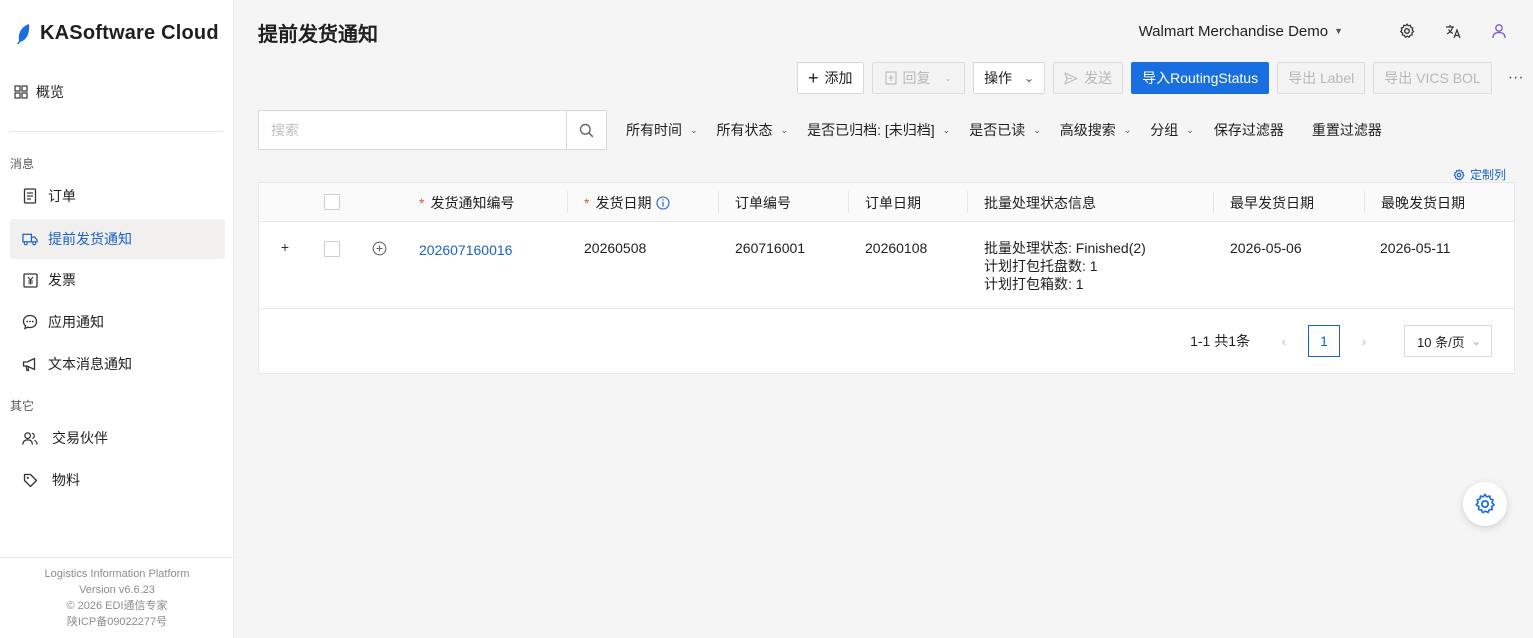  What do you see at coordinates (1040, 202) in the screenshot?
I see `column-header-batch-status: 批量处理状态信息` at bounding box center [1040, 202].